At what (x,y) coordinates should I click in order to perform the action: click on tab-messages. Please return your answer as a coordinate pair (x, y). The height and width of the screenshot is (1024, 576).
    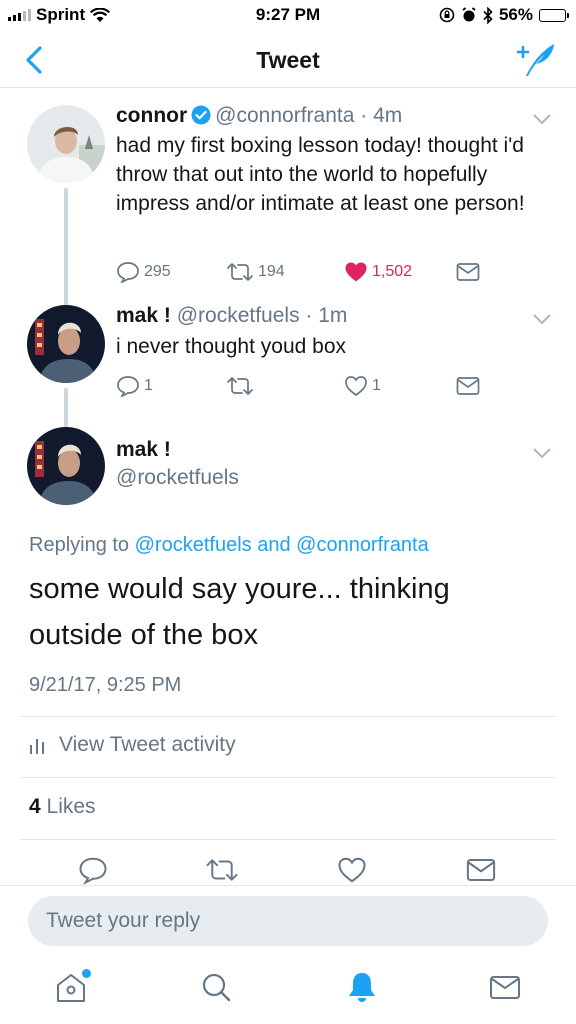
    Looking at the image, I should click on (505, 987).